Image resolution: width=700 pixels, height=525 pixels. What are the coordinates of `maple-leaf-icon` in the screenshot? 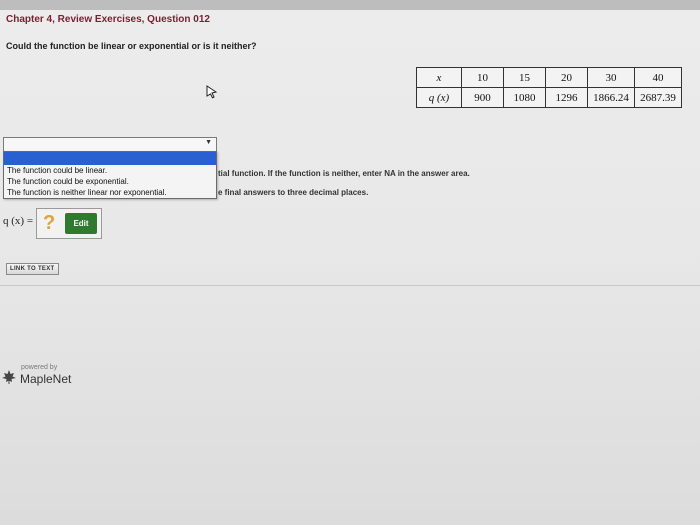 It's located at (9, 377).